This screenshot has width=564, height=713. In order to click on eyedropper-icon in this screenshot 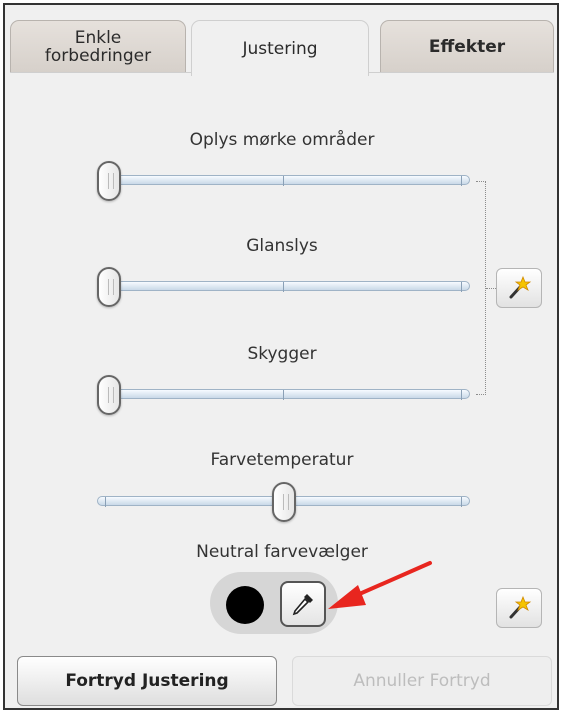, I will do `click(302, 605)`.